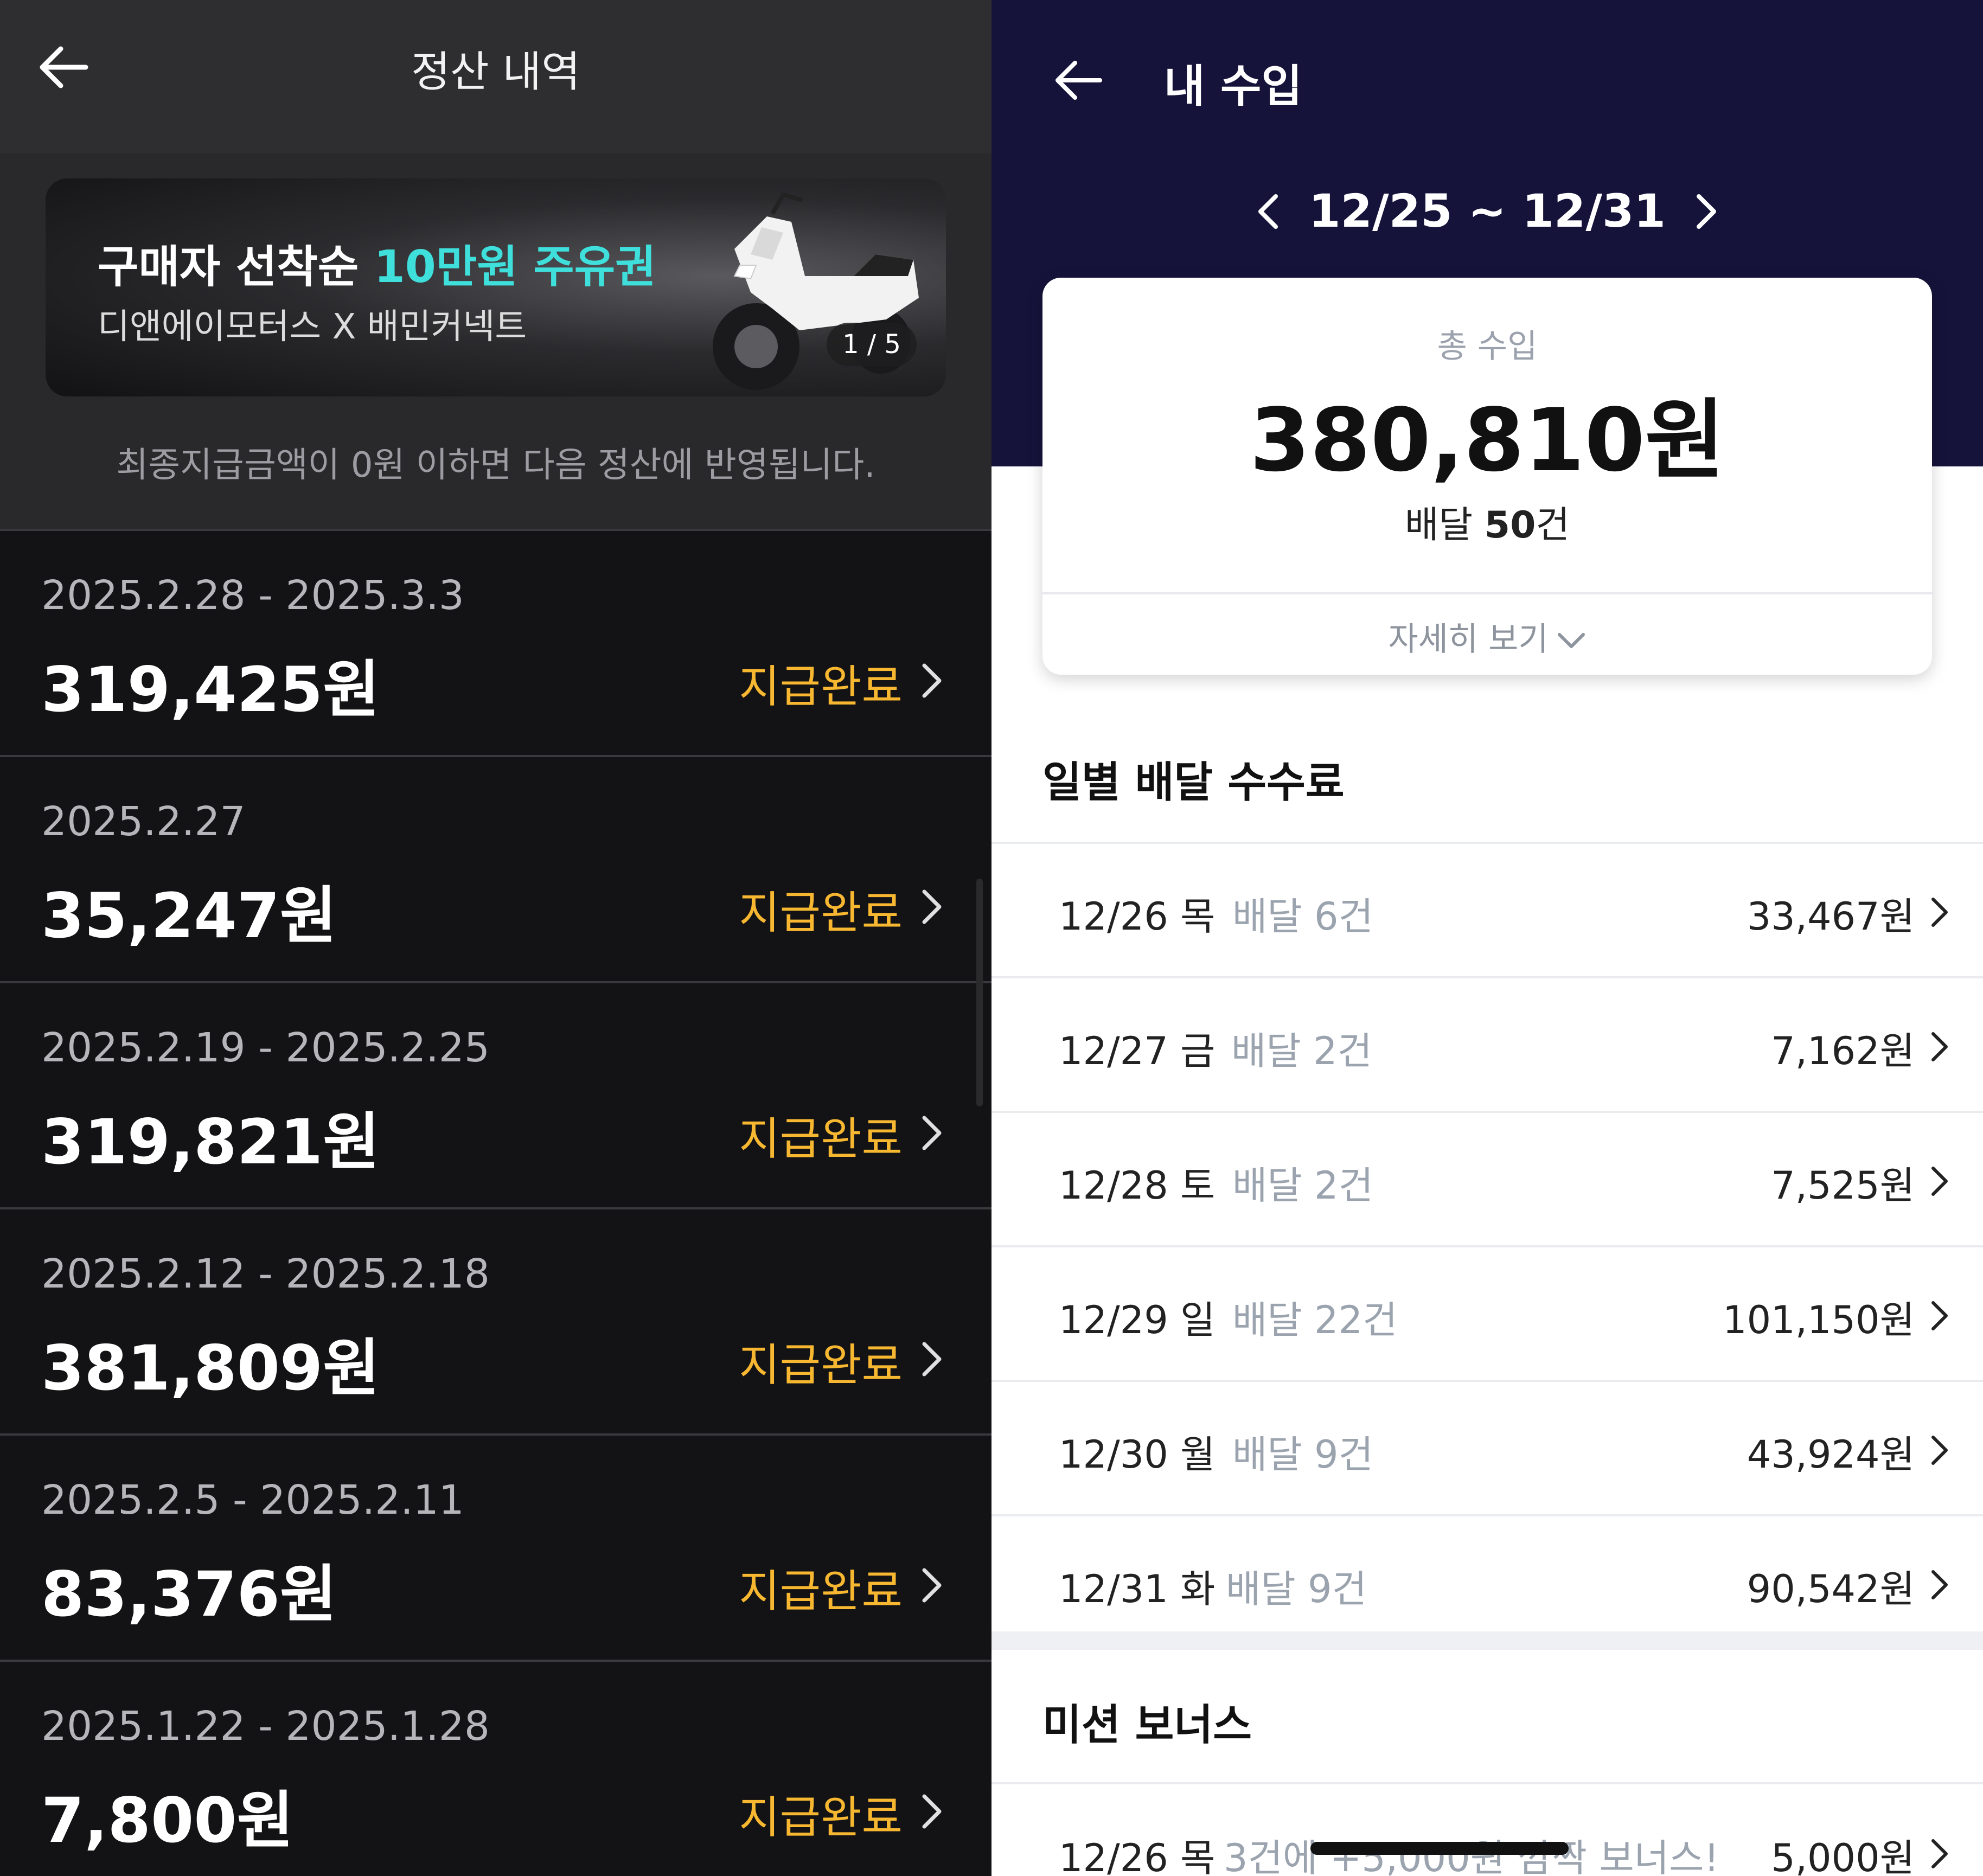 The height and width of the screenshot is (1876, 1983). What do you see at coordinates (1137, 1185) in the screenshot?
I see `row-day: 12/28 토` at bounding box center [1137, 1185].